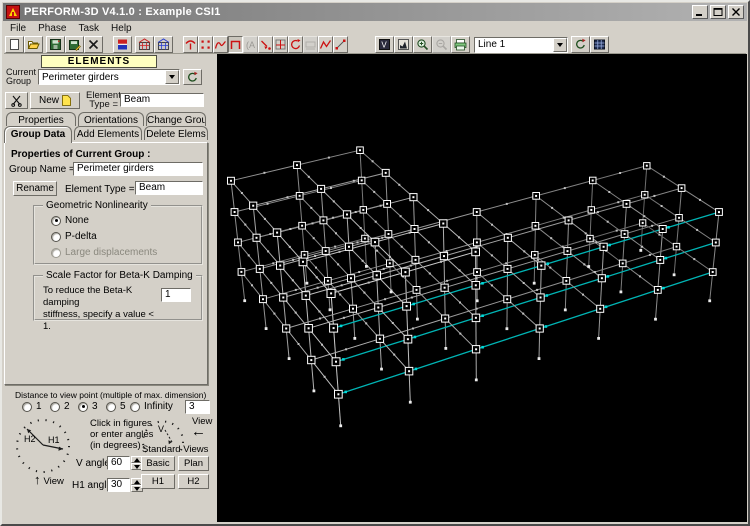 This screenshot has height=526, width=750. Describe the element at coordinates (193, 463) in the screenshot. I see `standard-view-plan-button: Plan` at that location.